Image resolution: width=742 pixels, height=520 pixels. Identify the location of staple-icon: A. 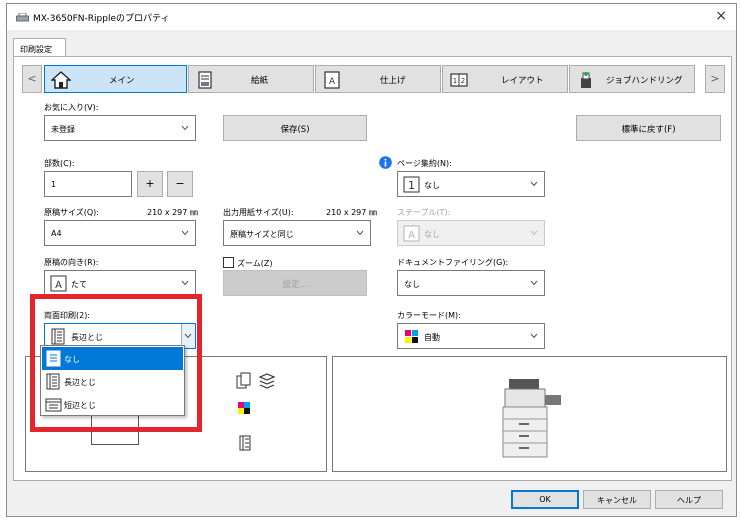
(411, 233).